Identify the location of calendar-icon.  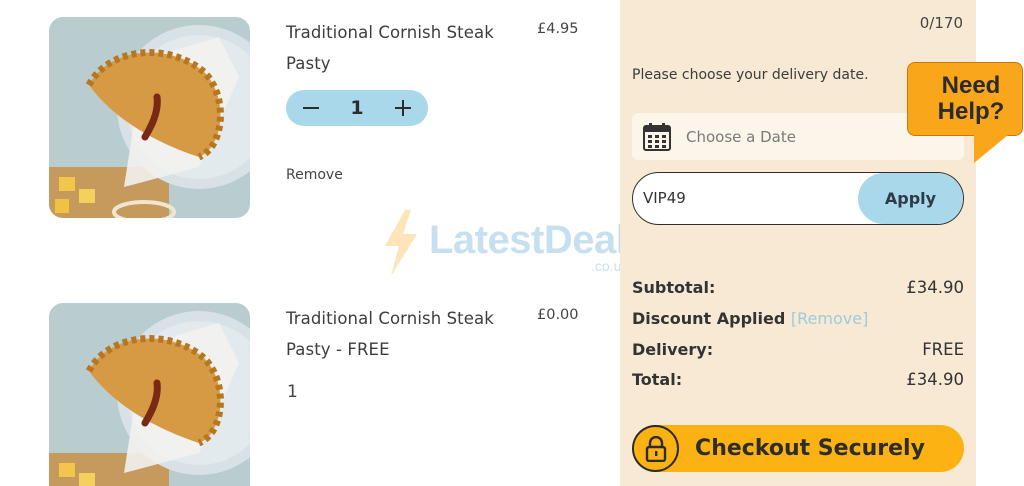
(657, 136).